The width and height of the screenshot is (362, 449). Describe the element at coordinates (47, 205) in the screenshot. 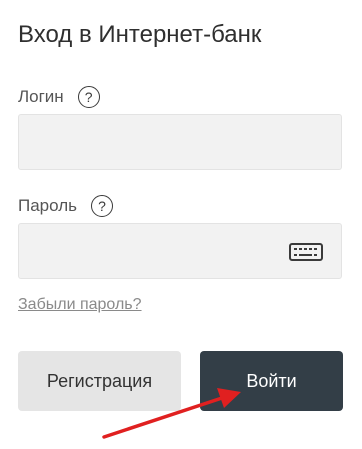

I see `password-label: Пароль` at that location.